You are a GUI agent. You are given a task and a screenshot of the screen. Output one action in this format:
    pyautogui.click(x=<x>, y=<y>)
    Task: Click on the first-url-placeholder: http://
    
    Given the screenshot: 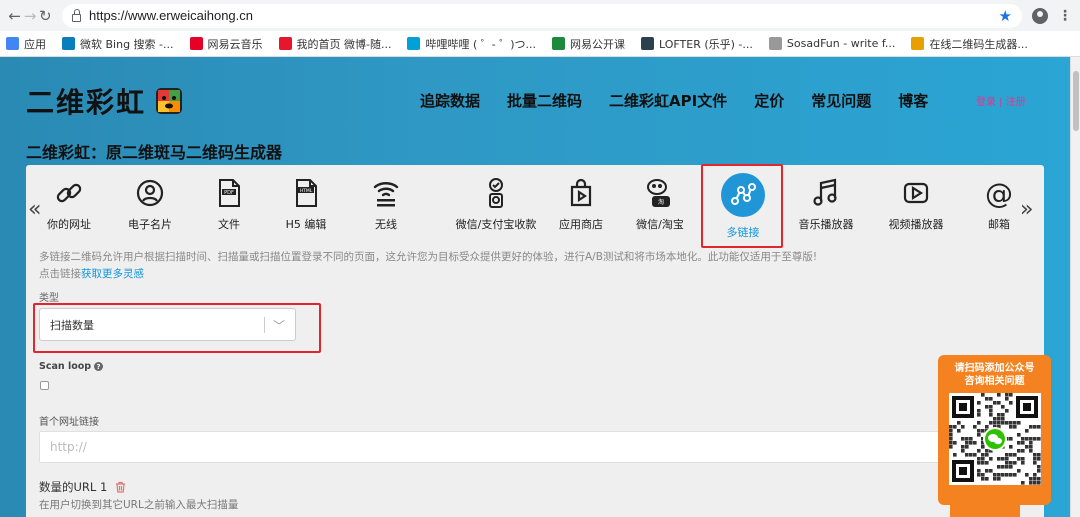 What is the action you would take?
    pyautogui.click(x=68, y=447)
    